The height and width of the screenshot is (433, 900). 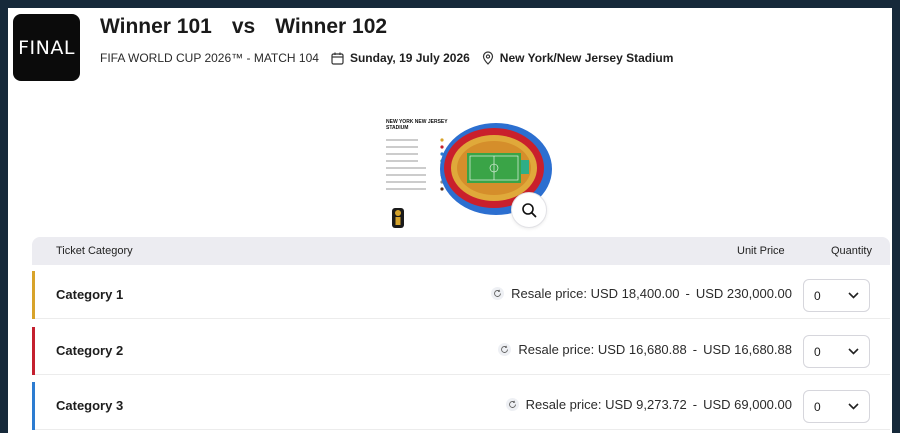 I want to click on price-from: USD 9,273.72, so click(x=646, y=404).